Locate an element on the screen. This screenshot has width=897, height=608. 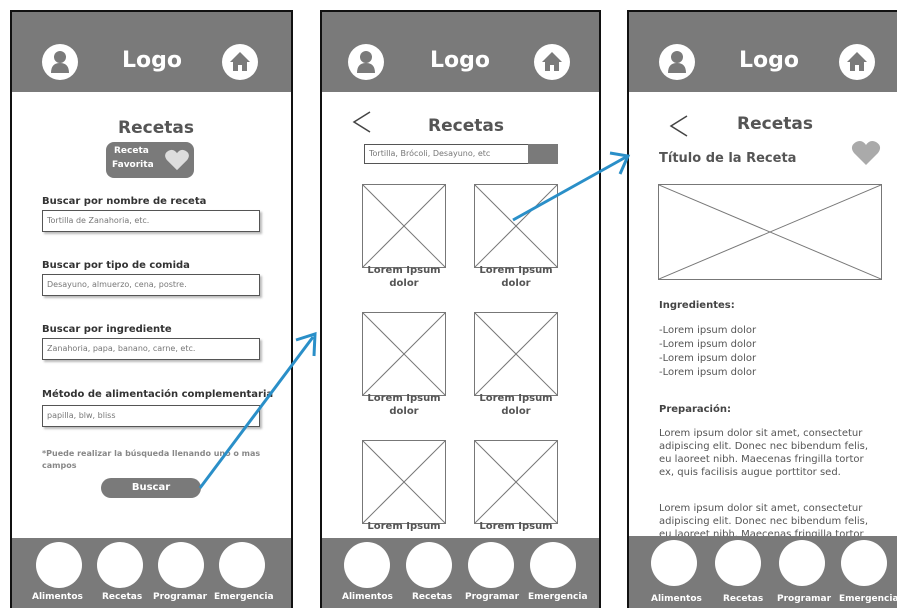
recipe-title: Título de la Receta is located at coordinates (728, 158).